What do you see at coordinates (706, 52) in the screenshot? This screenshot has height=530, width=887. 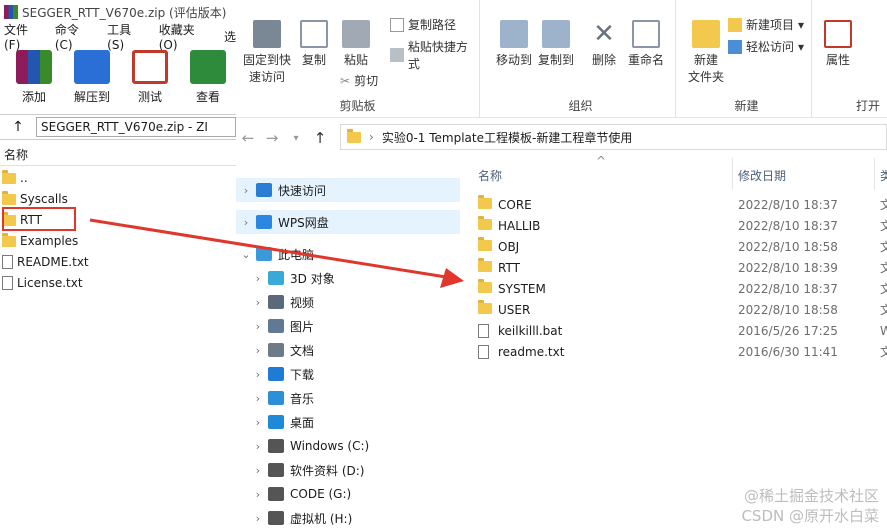 I see `new-folder-button: 新建 文件夹` at bounding box center [706, 52].